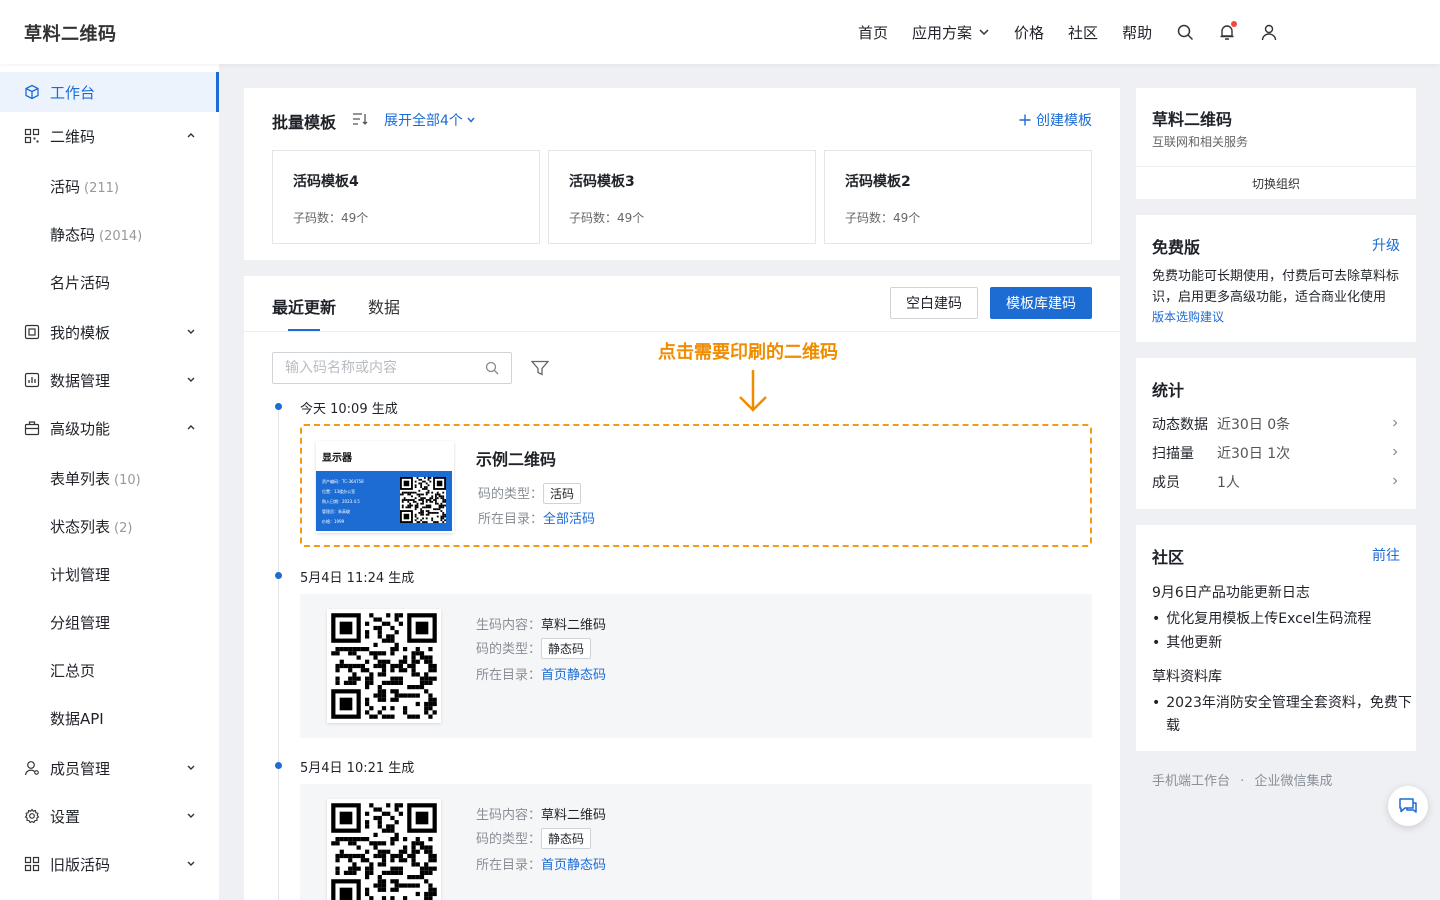  I want to click on sidebar-item-data-management: 数据管理, so click(109, 380).